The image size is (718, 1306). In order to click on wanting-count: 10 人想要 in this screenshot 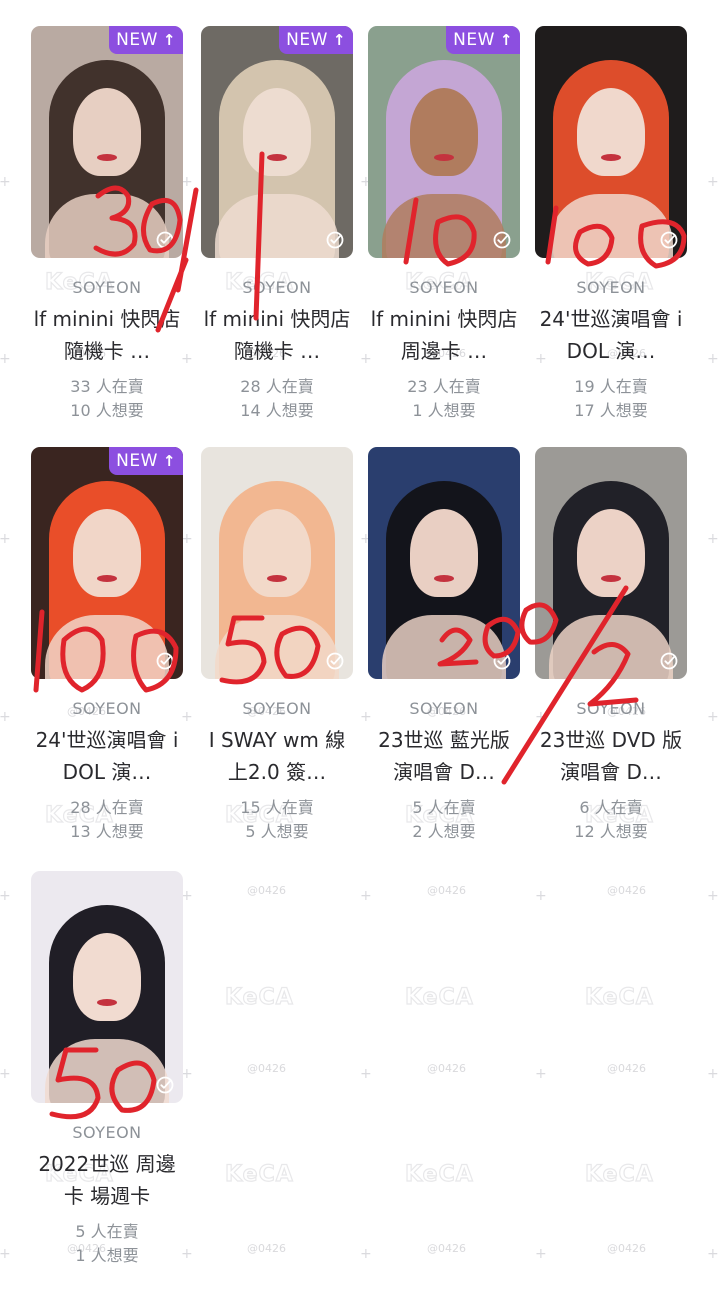, I will do `click(107, 410)`.